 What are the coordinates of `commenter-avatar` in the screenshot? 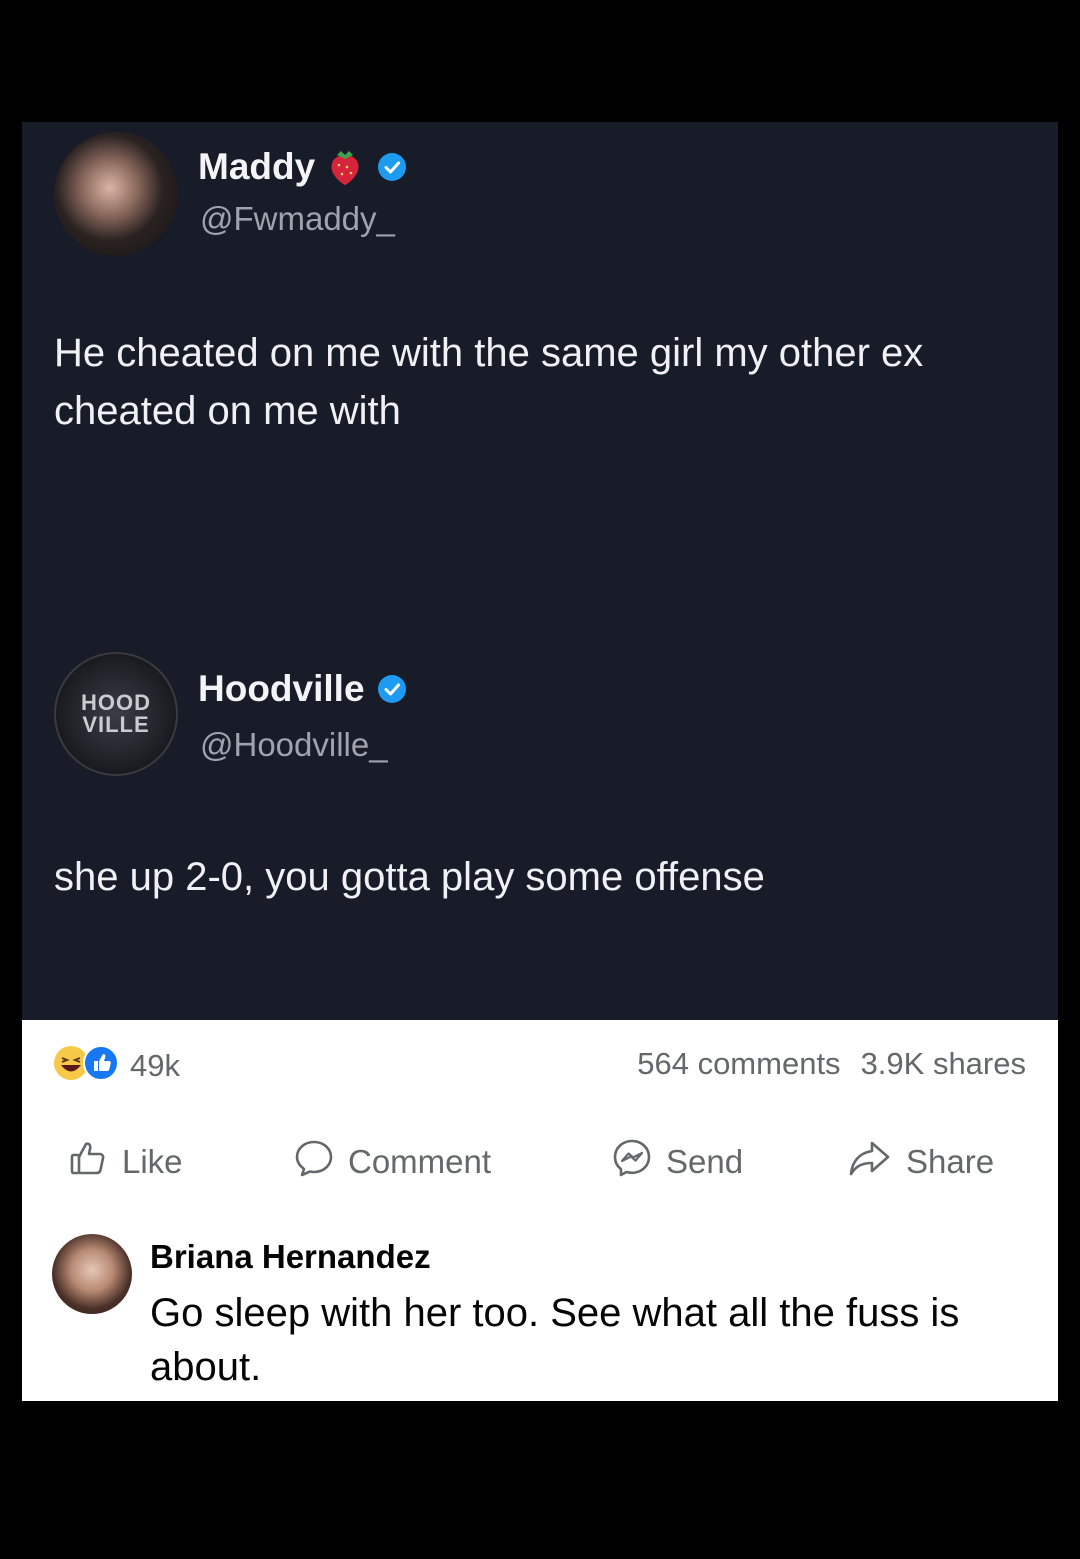 It's located at (92, 1274).